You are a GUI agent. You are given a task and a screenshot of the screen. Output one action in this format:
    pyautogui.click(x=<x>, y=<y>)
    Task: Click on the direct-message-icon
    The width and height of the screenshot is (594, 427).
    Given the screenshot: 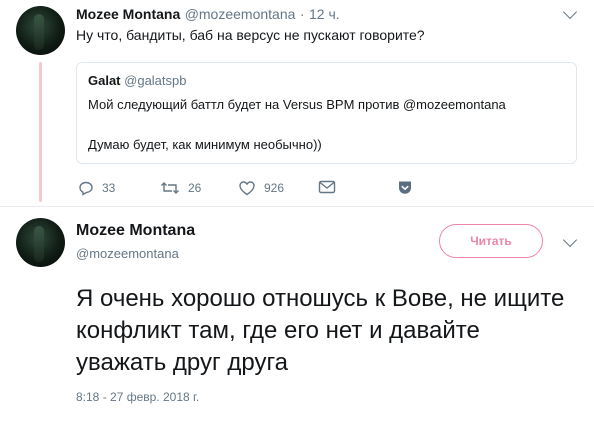 What is the action you would take?
    pyautogui.click(x=327, y=187)
    